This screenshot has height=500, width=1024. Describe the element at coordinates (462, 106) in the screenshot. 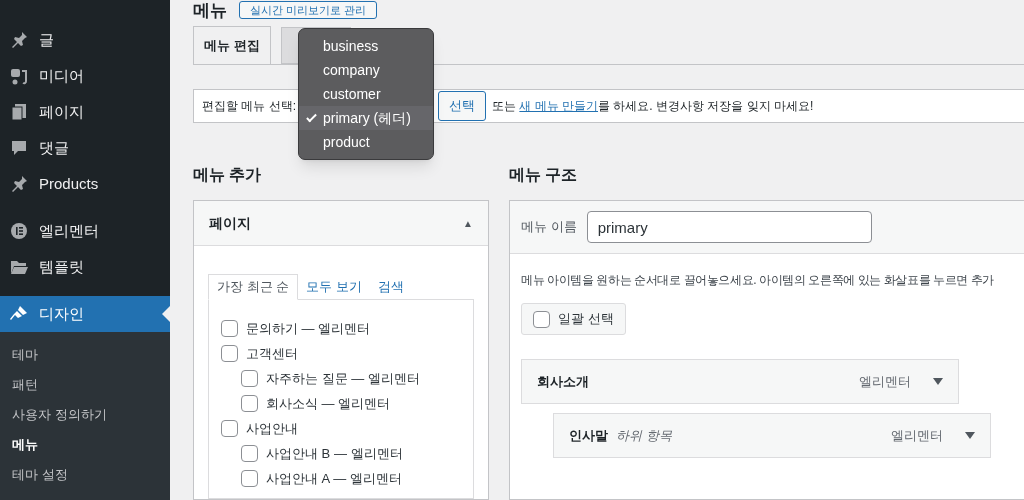

I see `select-button: 선택` at that location.